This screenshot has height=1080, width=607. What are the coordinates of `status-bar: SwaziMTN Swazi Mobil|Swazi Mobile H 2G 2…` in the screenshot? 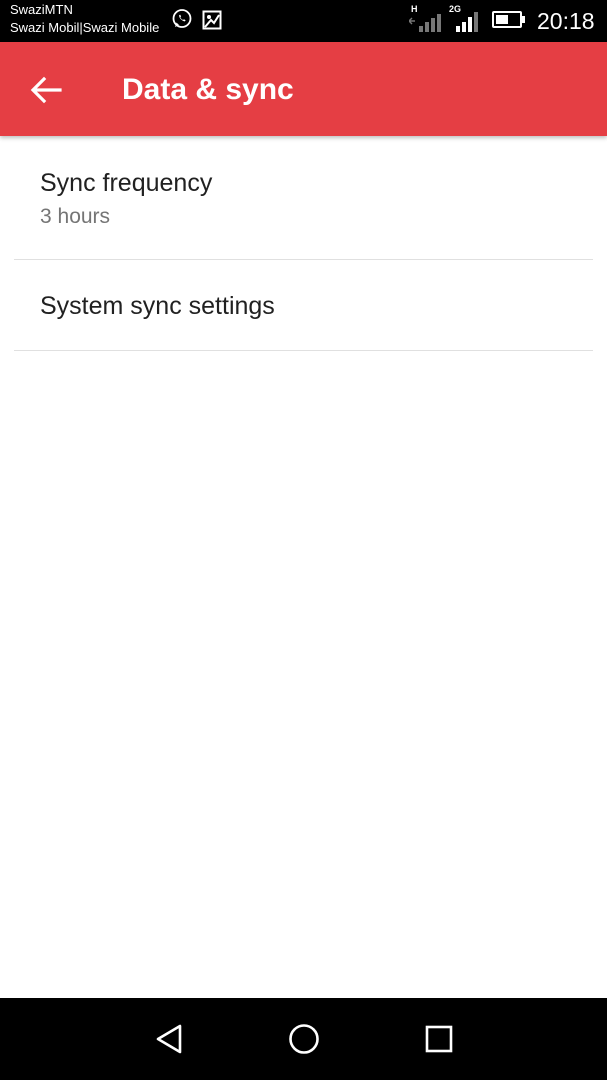 It's located at (303, 21).